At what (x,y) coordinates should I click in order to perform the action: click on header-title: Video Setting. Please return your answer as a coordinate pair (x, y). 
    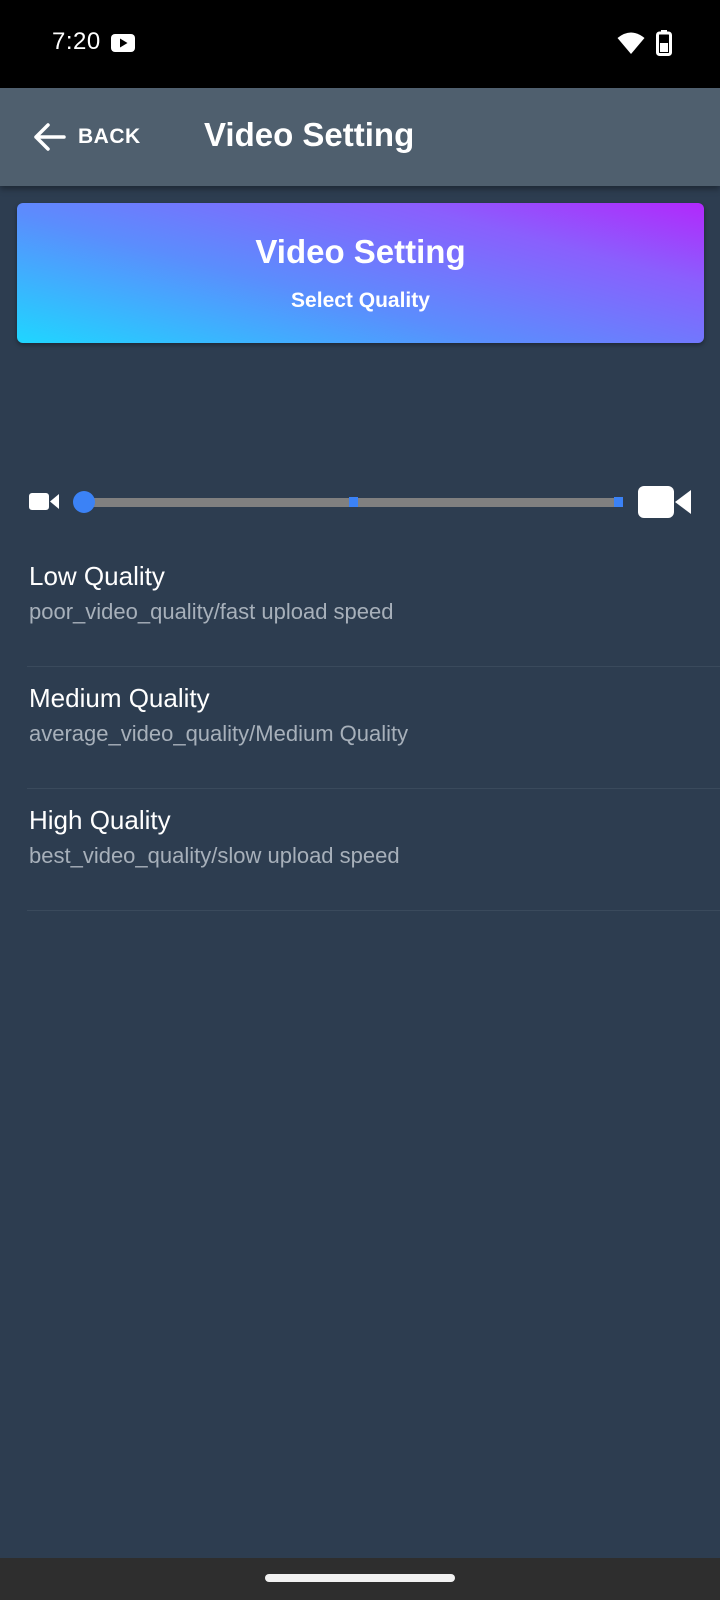
    Looking at the image, I should click on (360, 251).